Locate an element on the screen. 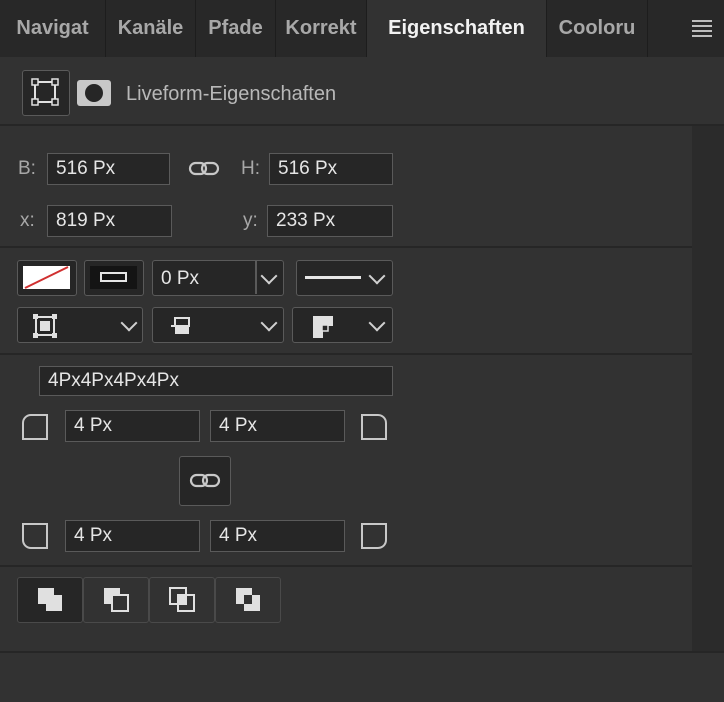 The height and width of the screenshot is (702, 724). link-corners-button is located at coordinates (205, 481).